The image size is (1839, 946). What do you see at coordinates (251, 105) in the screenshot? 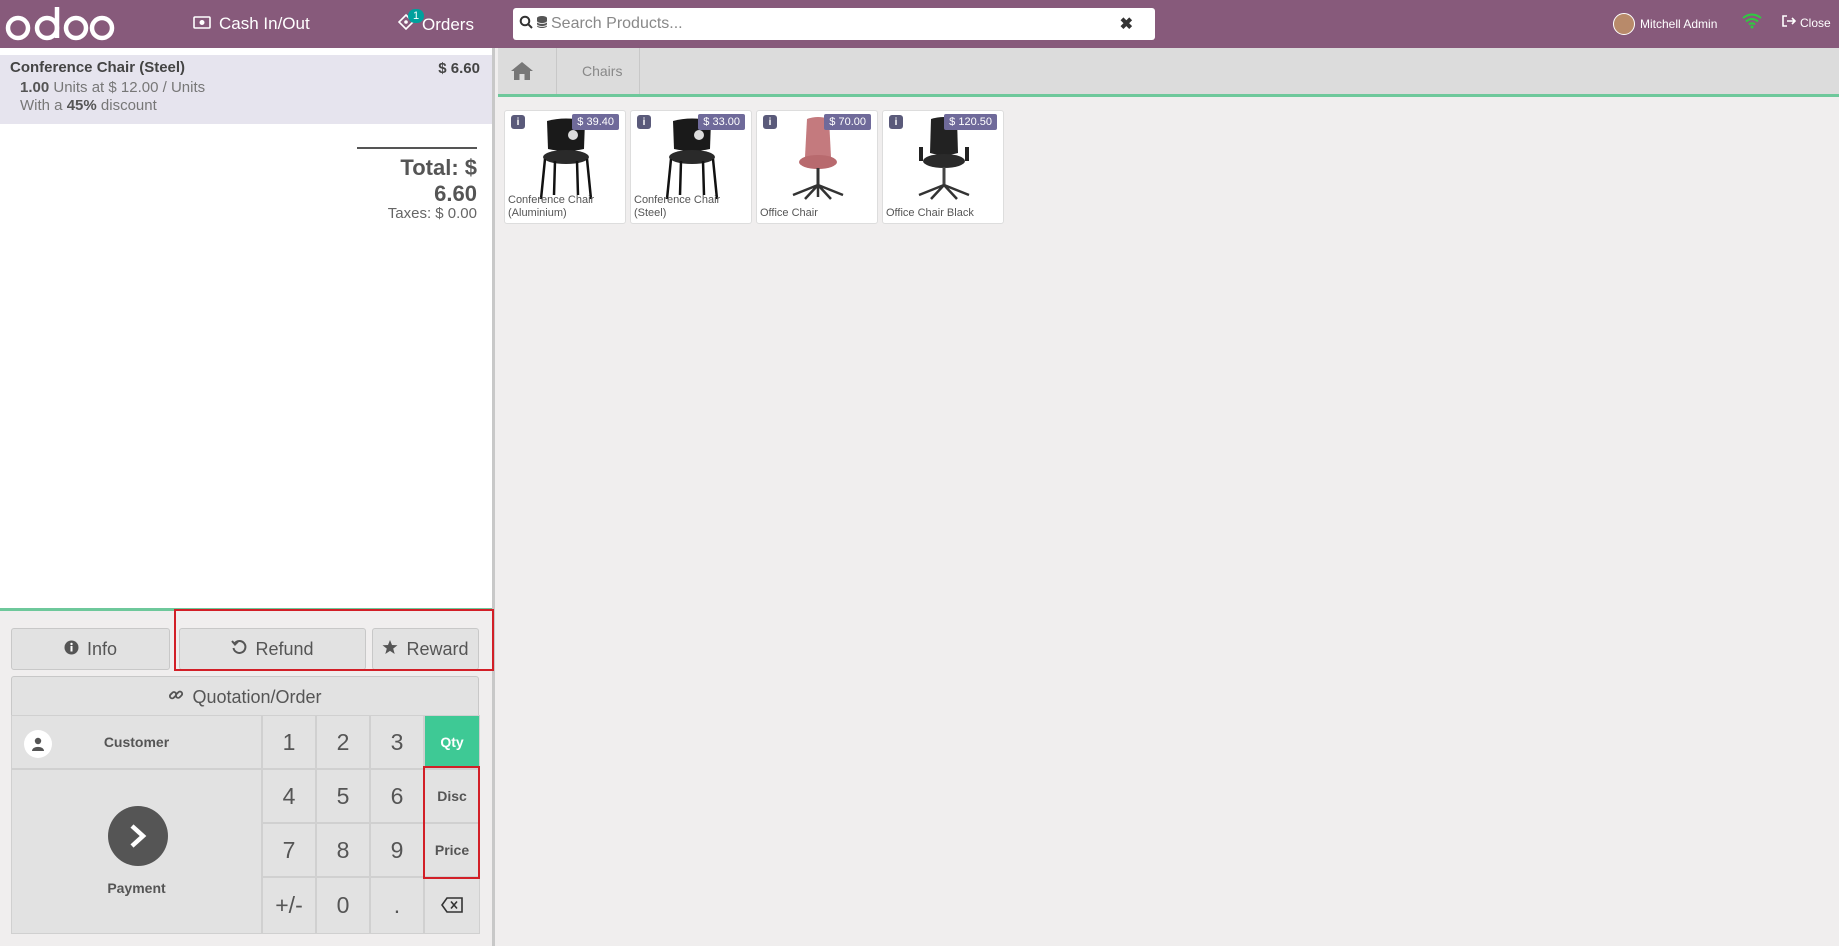
I see `order-line-discount-info: With a 45% discount` at bounding box center [251, 105].